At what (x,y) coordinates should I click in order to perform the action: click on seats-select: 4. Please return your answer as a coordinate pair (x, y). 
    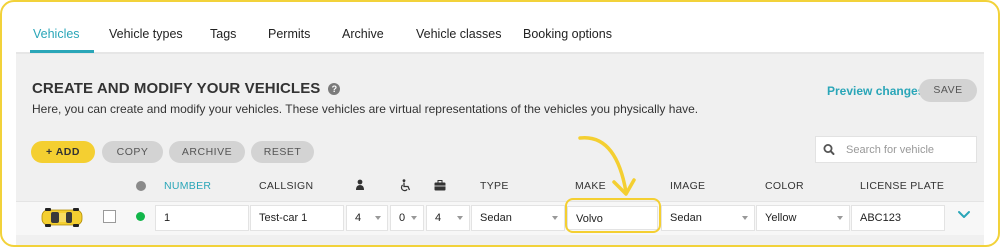
    Looking at the image, I should click on (367, 218).